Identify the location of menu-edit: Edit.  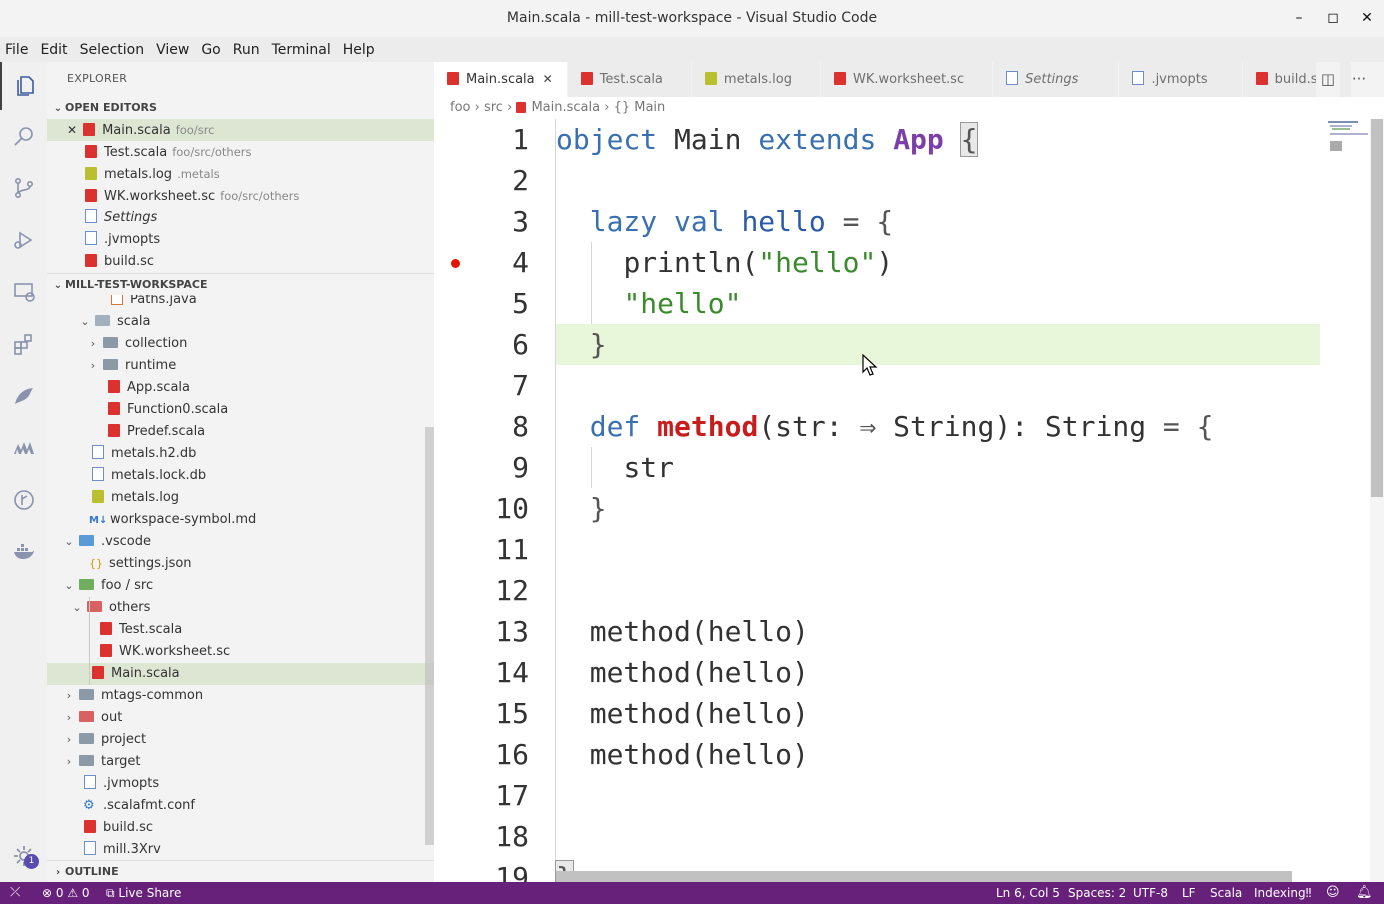
(53, 50).